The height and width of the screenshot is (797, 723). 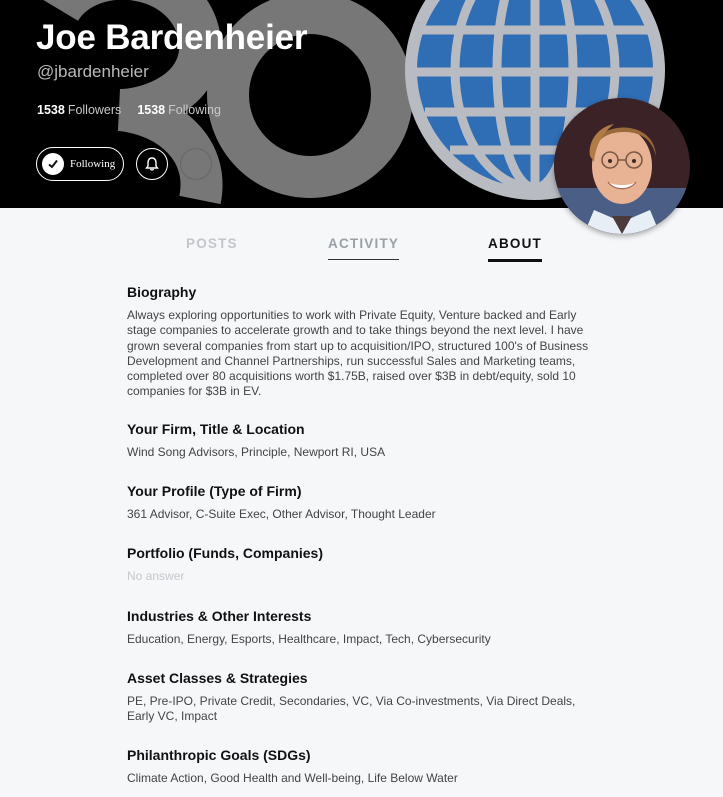 I want to click on section-title: Portfolio (Funds, Companies), so click(x=225, y=553).